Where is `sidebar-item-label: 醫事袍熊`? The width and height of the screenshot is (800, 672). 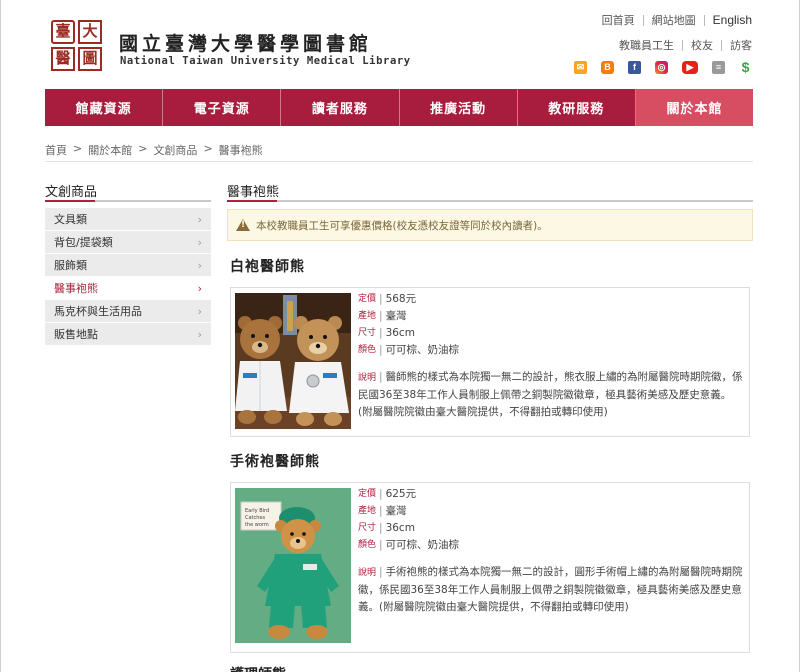 sidebar-item-label: 醫事袍熊 is located at coordinates (76, 288).